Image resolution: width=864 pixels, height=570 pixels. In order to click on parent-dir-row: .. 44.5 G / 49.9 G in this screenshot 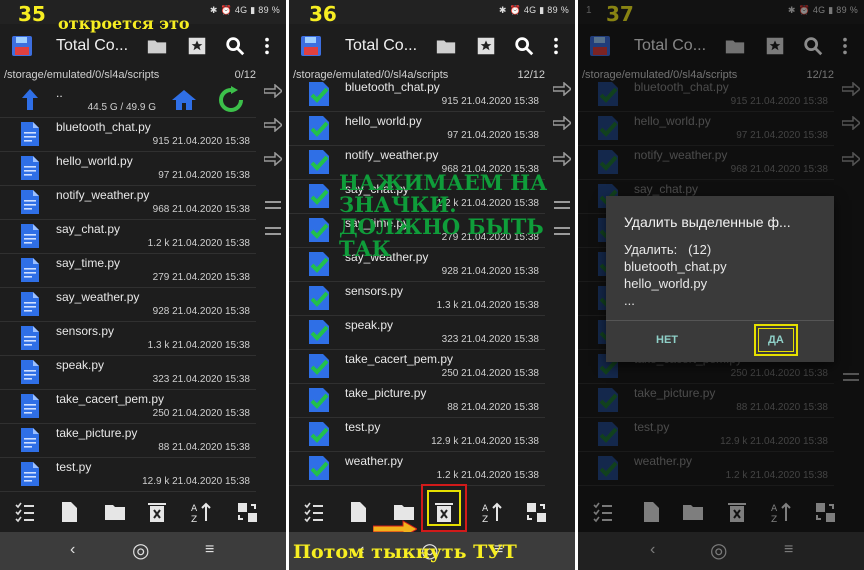, I will do `click(128, 101)`.